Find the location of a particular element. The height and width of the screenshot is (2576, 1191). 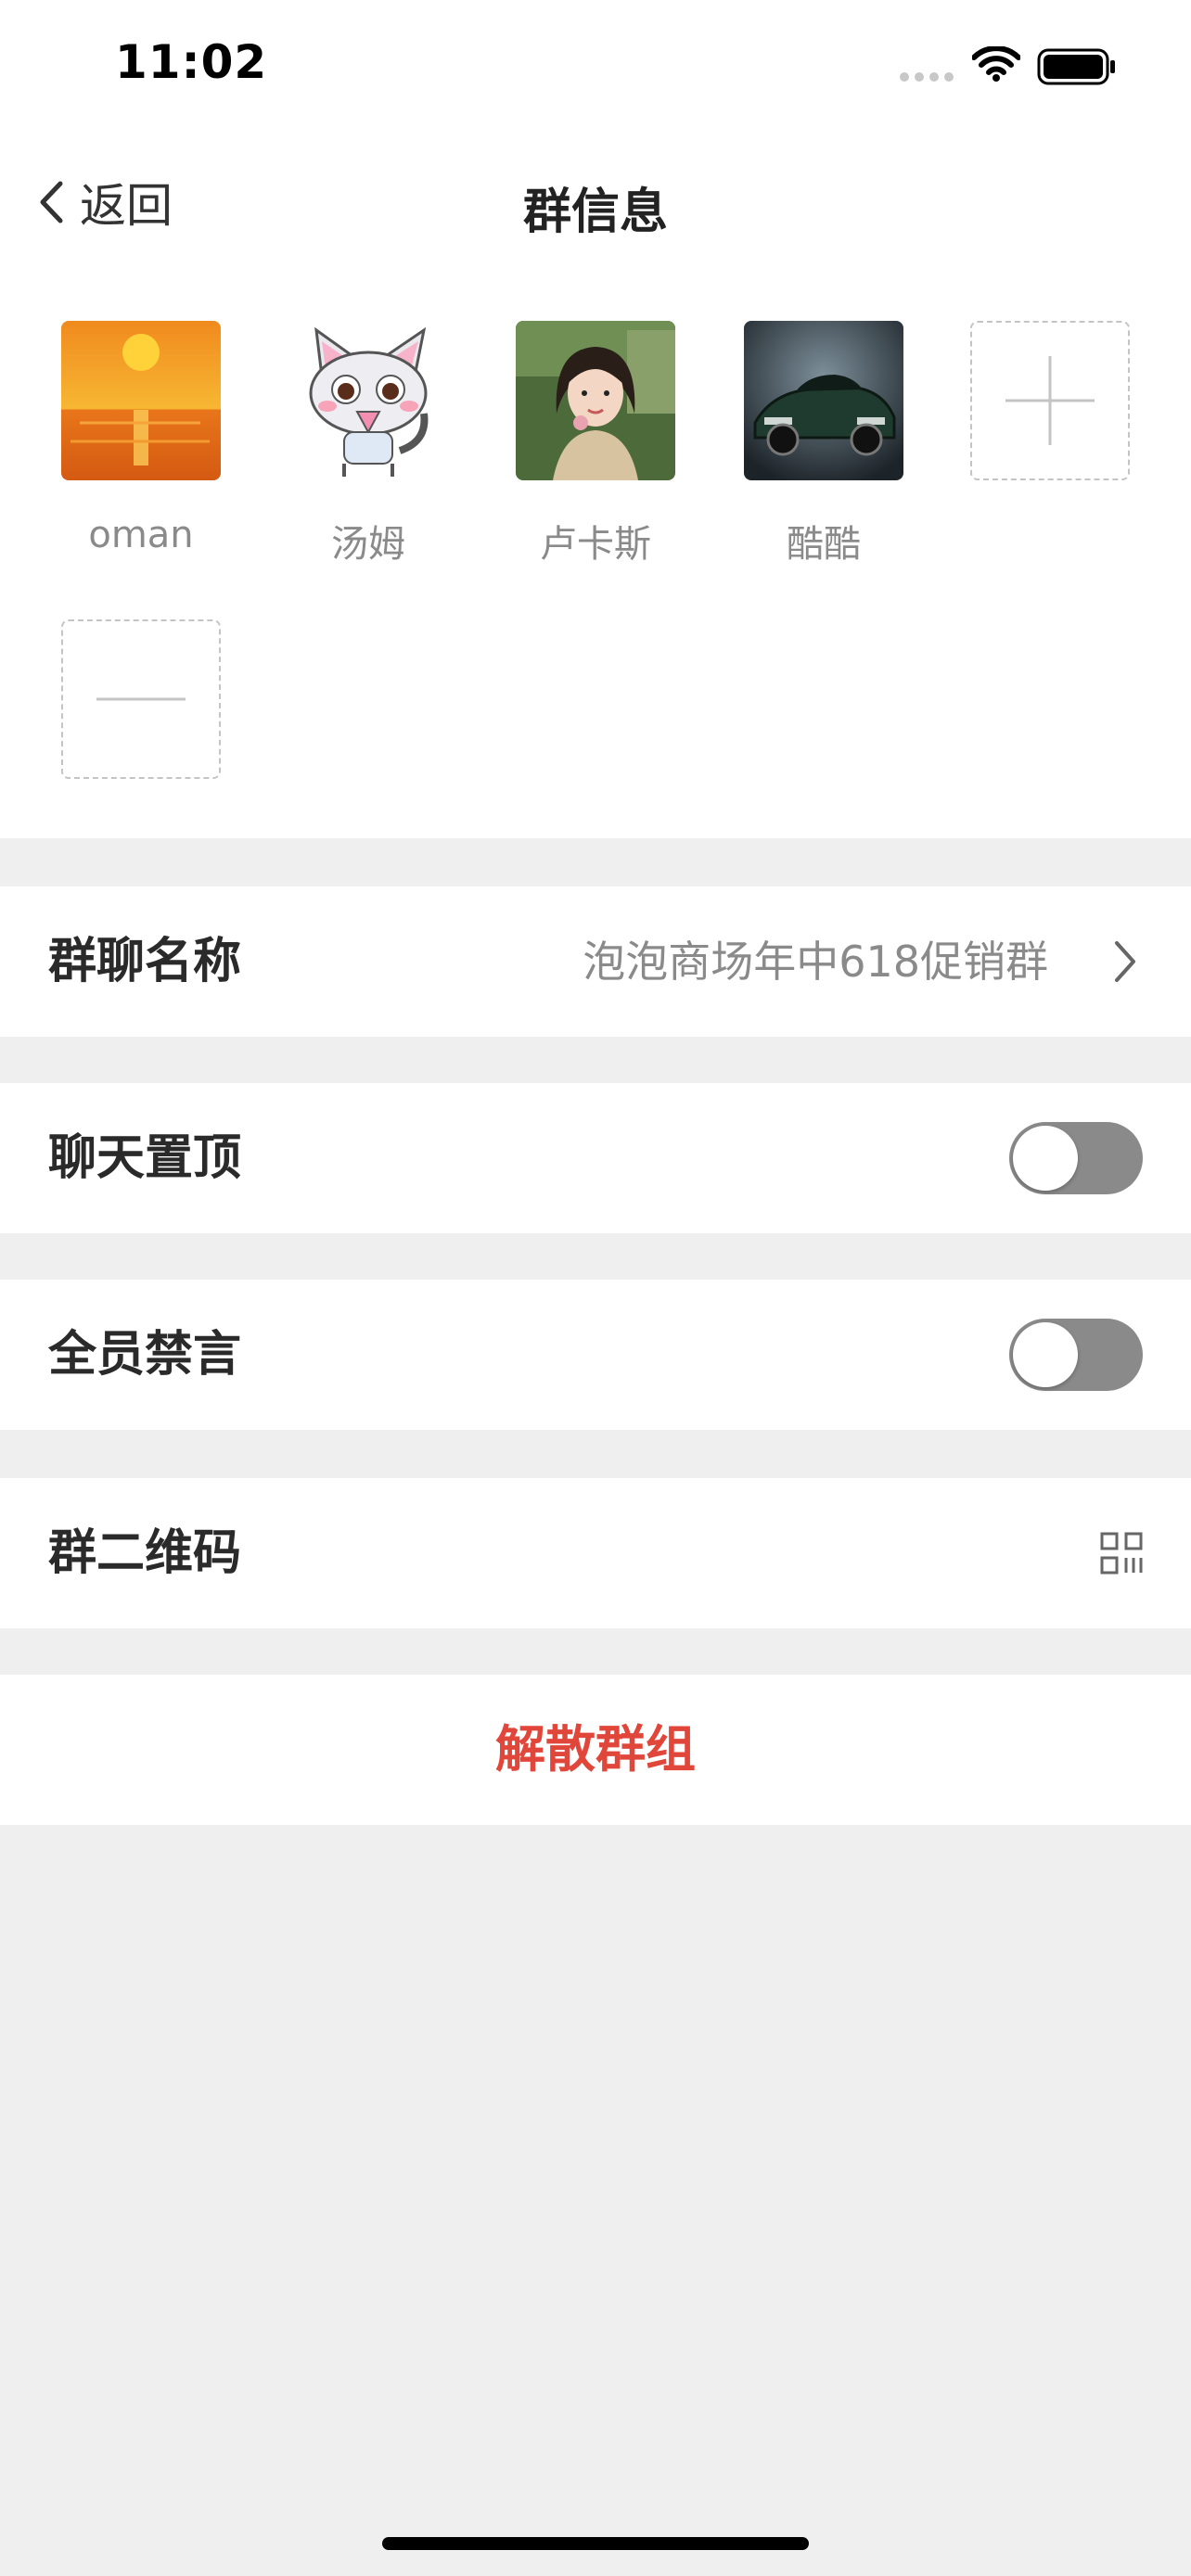

sports-car-avatar is located at coordinates (823, 400).